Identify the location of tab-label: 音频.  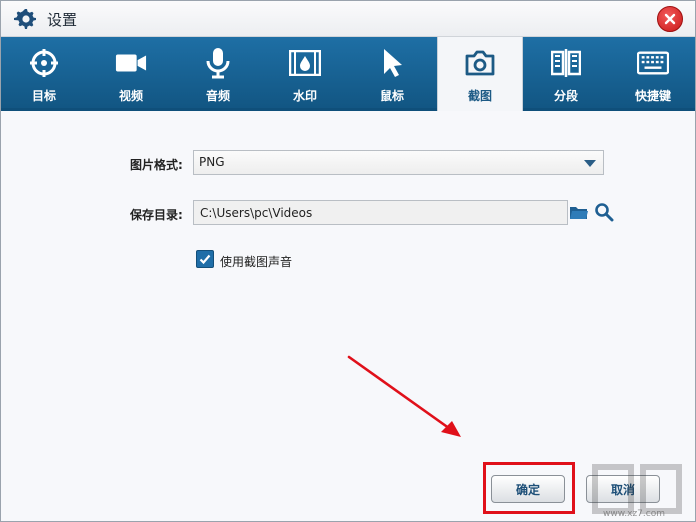
(217, 96).